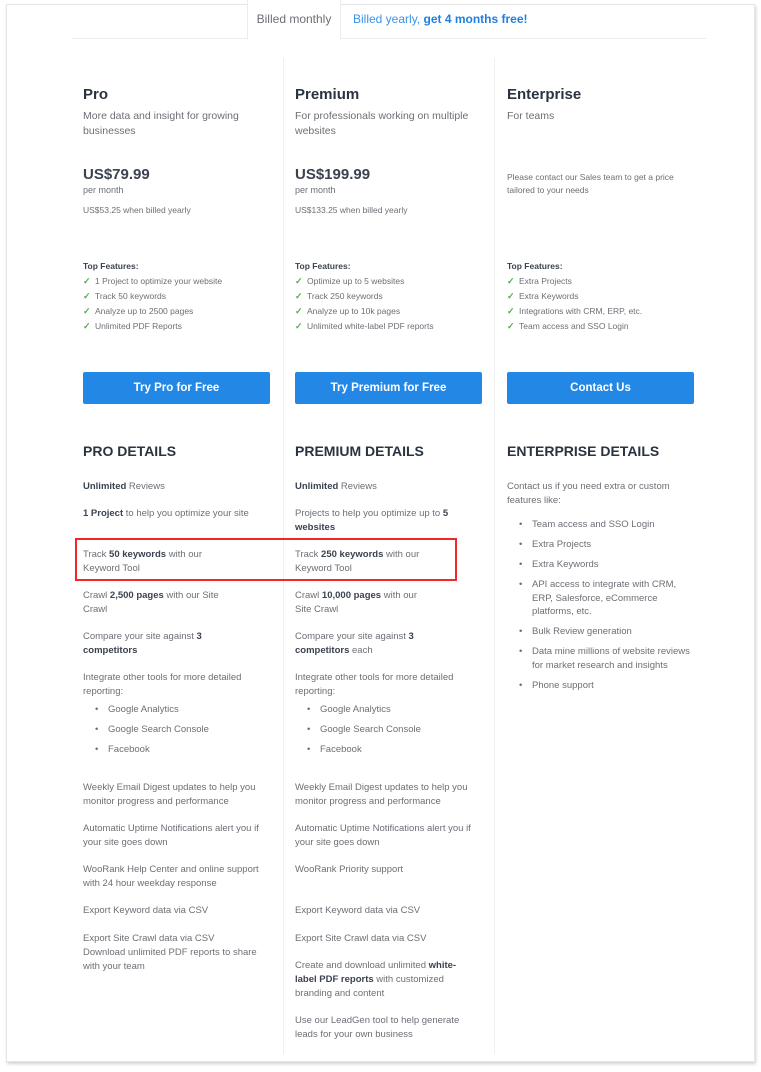 This screenshot has height=1072, width=761. What do you see at coordinates (359, 451) in the screenshot?
I see `details-title: PREMIUM DETAILS` at bounding box center [359, 451].